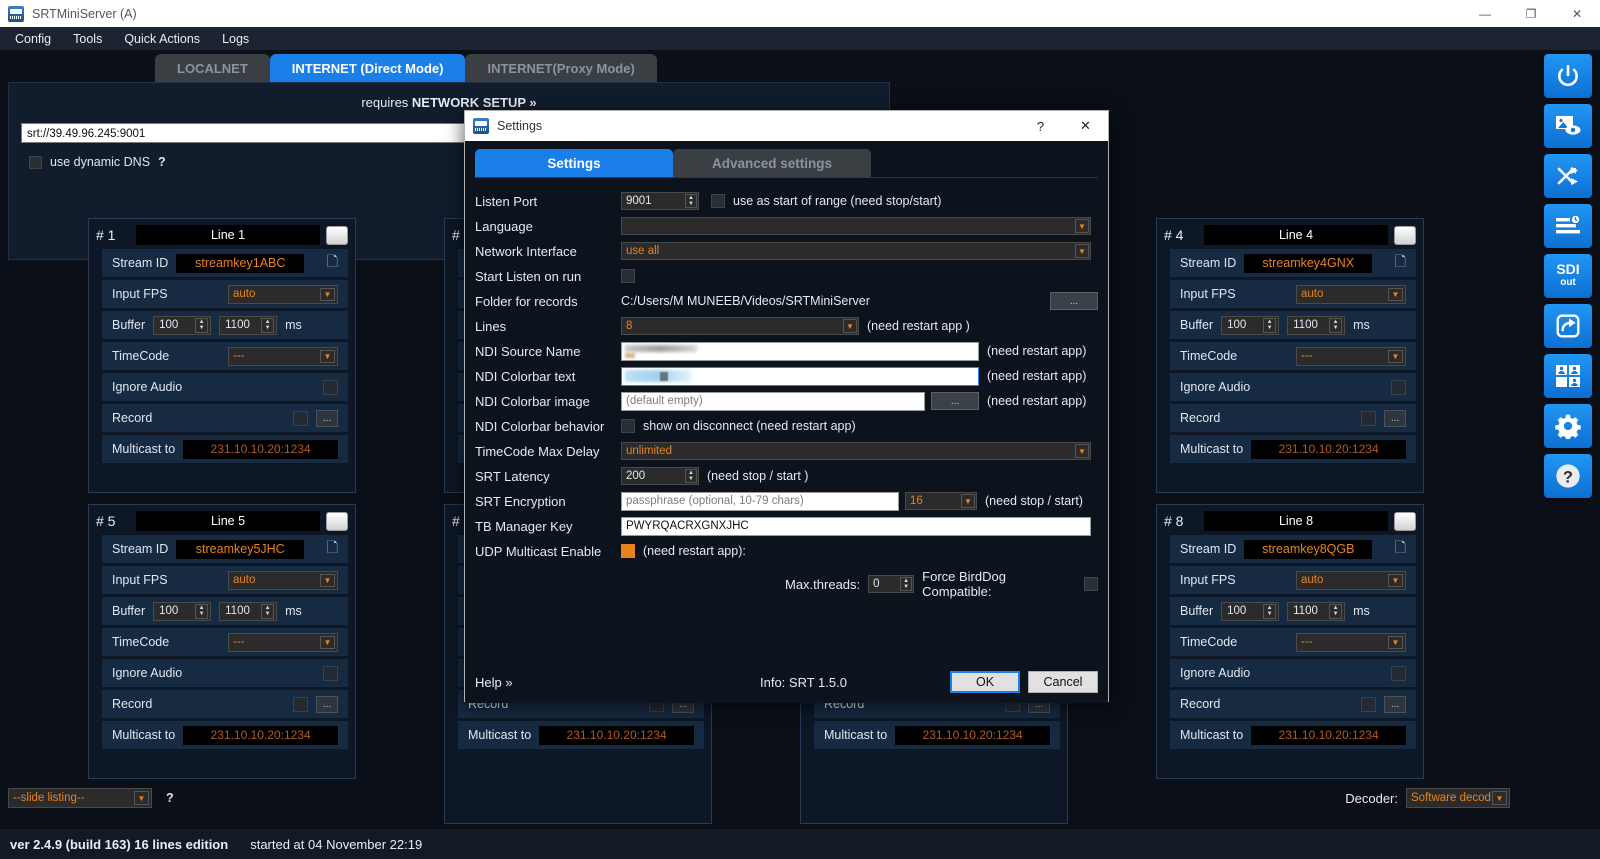 This screenshot has width=1600, height=859. What do you see at coordinates (561, 68) in the screenshot?
I see `tab-internet-proxy: INTERNET(Proxy Mode)` at bounding box center [561, 68].